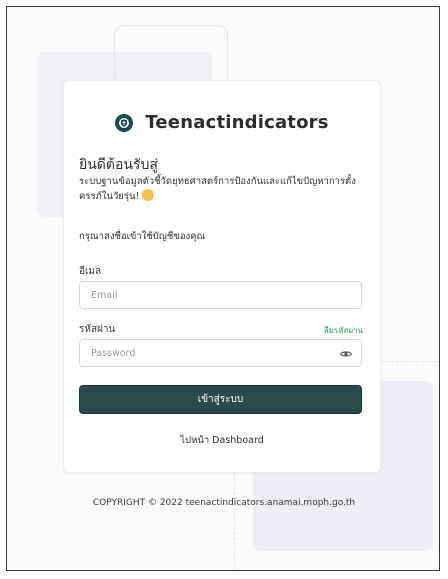 The width and height of the screenshot is (448, 579). I want to click on login-button: เข้าสู่ระบบ, so click(220, 399).